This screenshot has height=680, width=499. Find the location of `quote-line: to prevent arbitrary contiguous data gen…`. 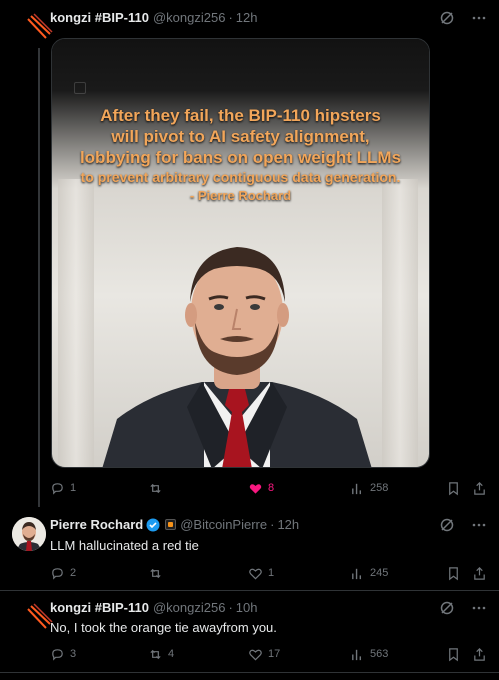

quote-line: to prevent arbitrary contiguous data gen… is located at coordinates (240, 177).